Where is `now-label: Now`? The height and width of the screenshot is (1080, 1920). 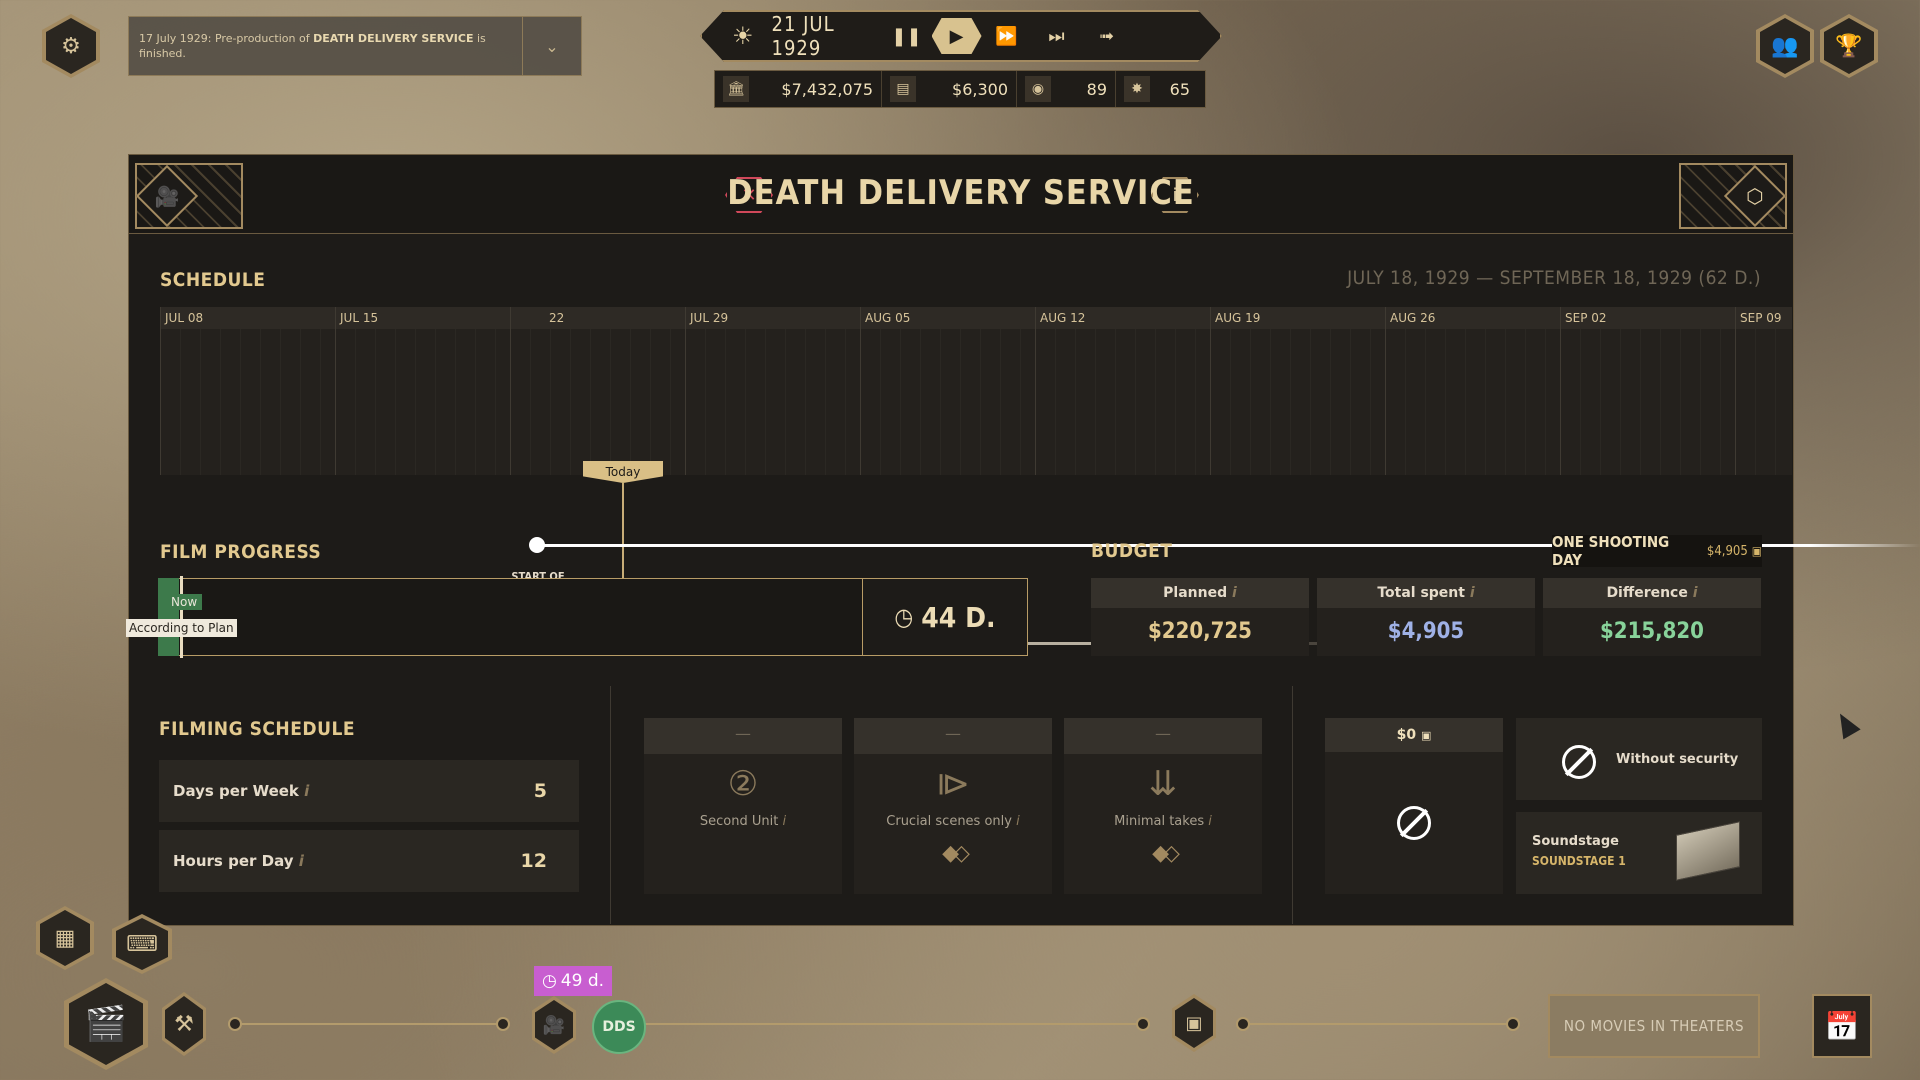 now-label: Now is located at coordinates (184, 602).